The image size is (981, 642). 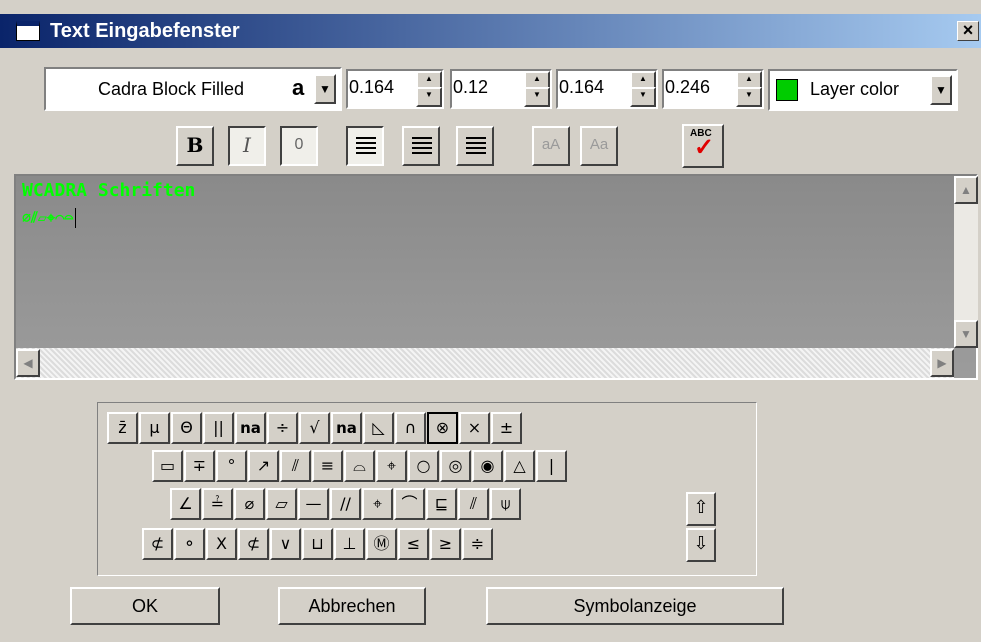 What do you see at coordinates (855, 89) in the screenshot?
I see `color-label: Layer color` at bounding box center [855, 89].